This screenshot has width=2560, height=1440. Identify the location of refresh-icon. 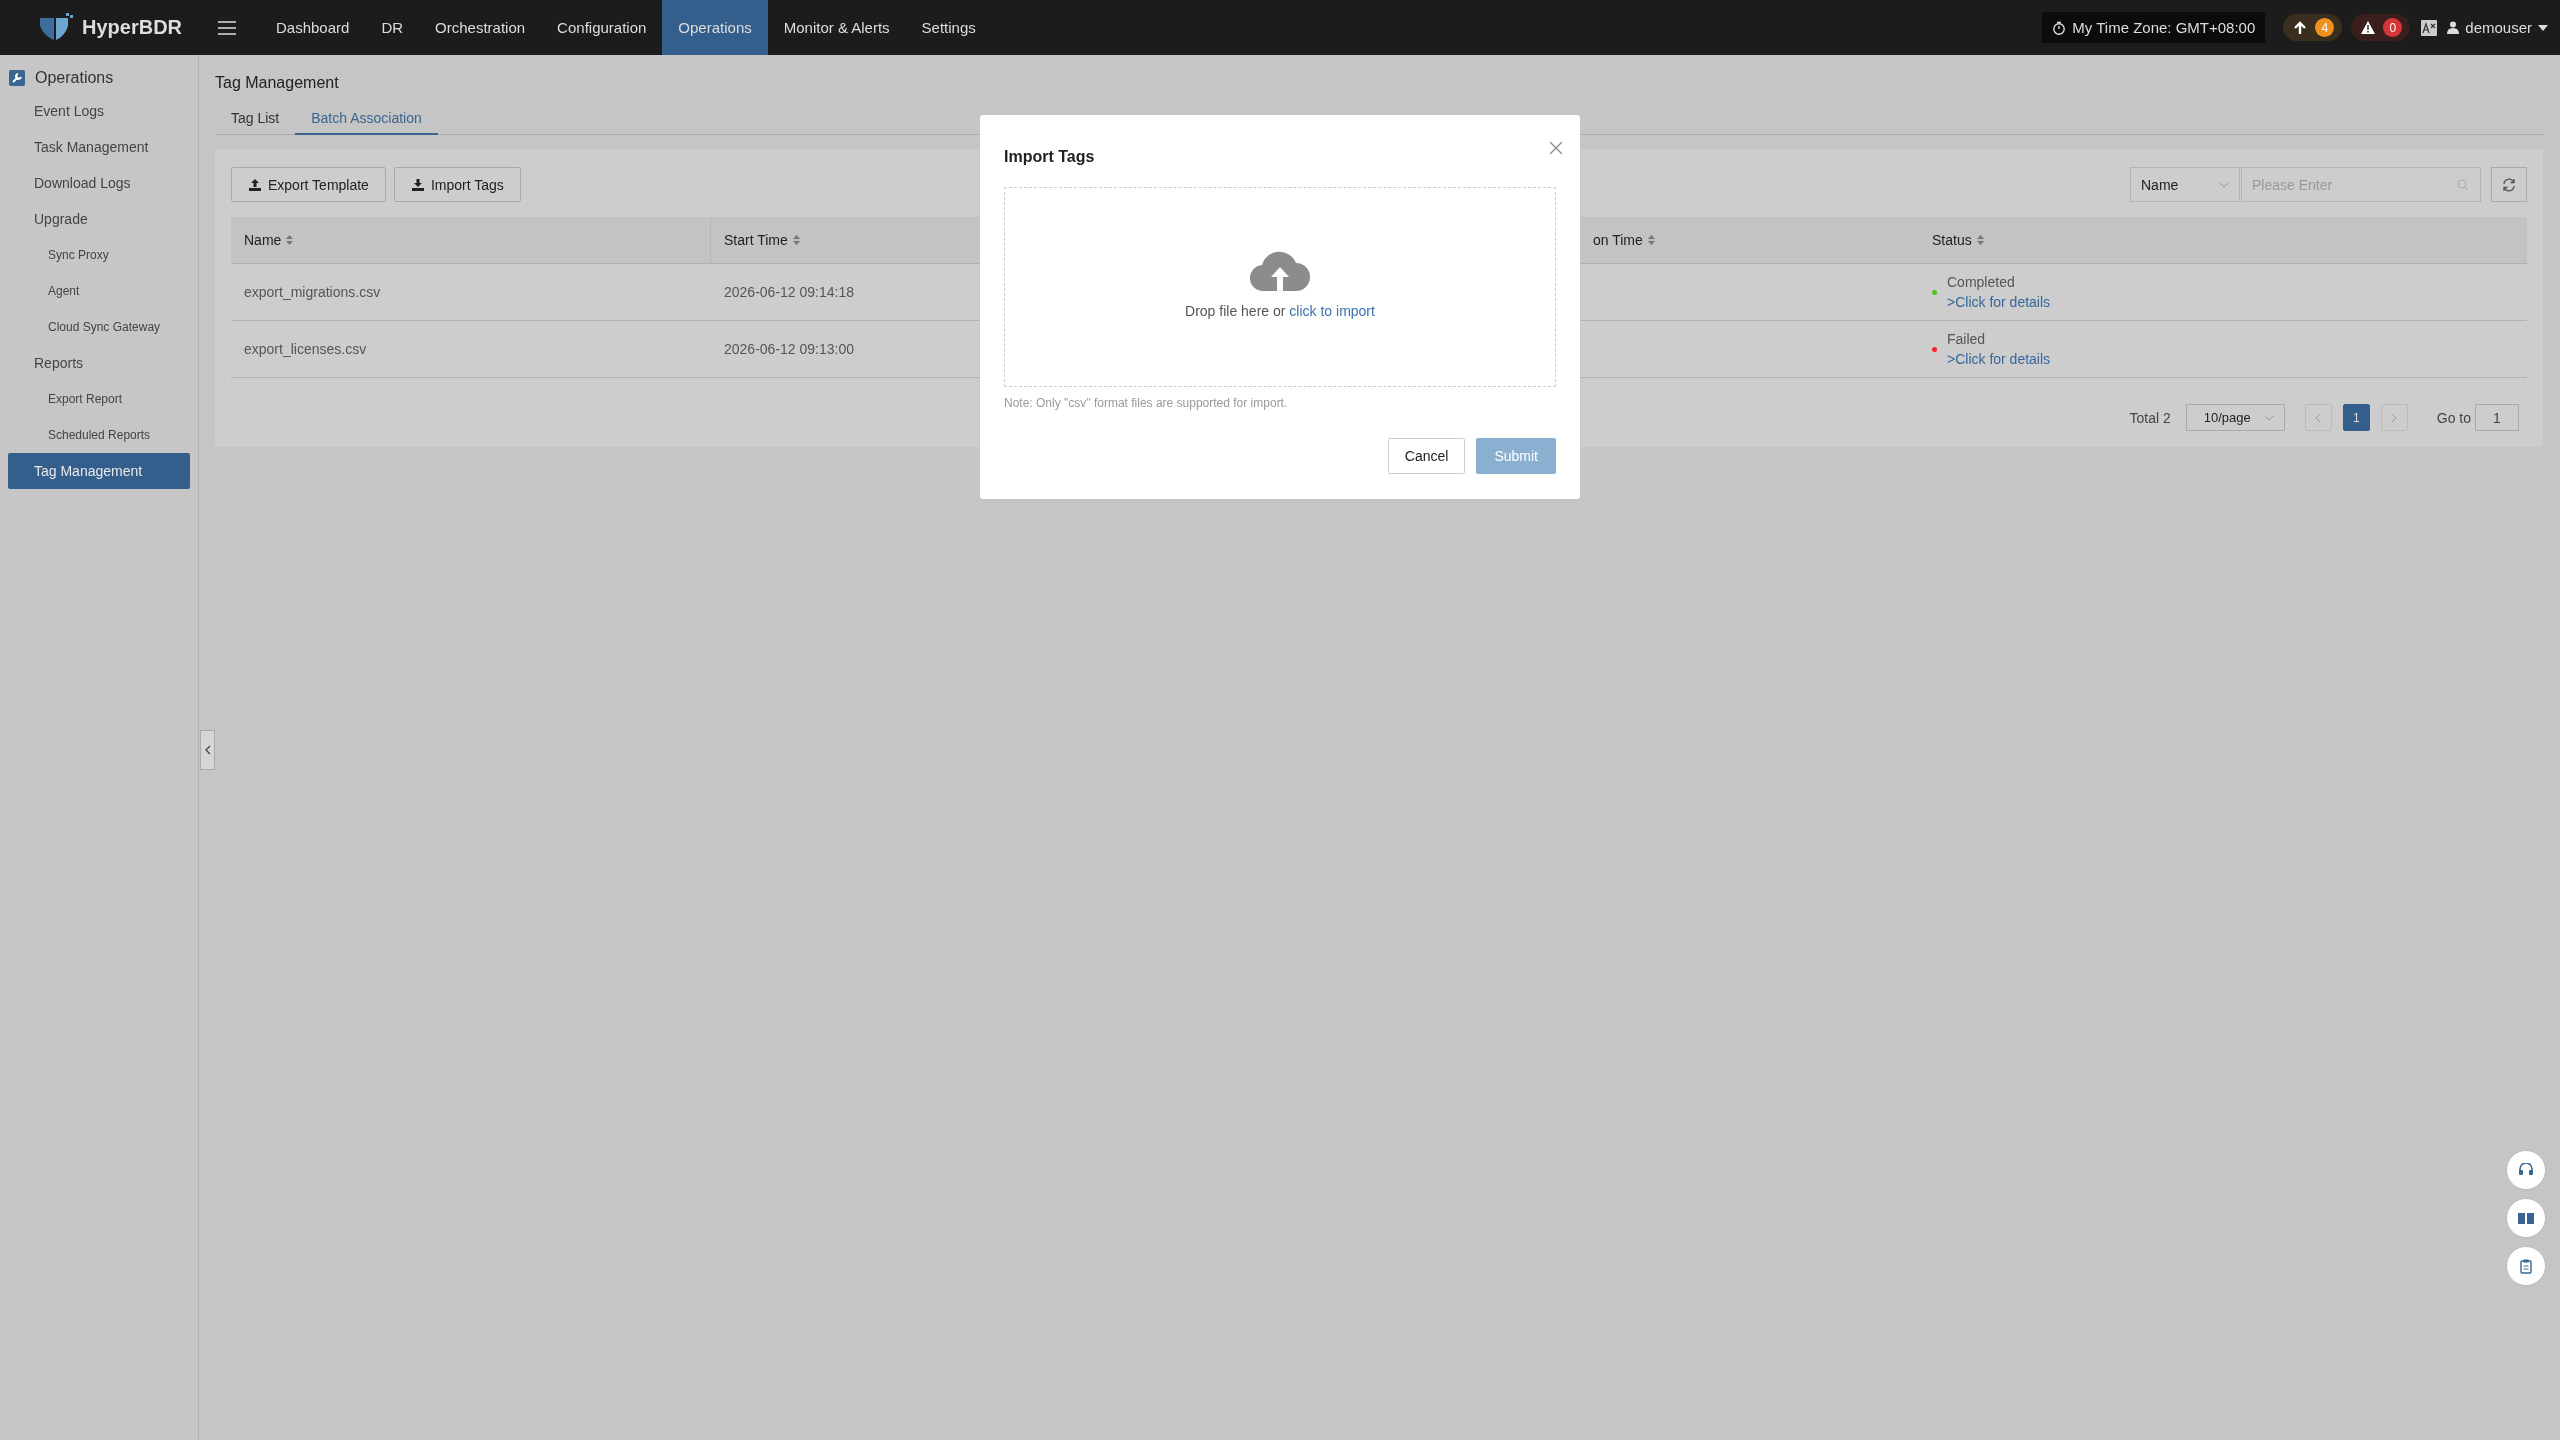
(2509, 184).